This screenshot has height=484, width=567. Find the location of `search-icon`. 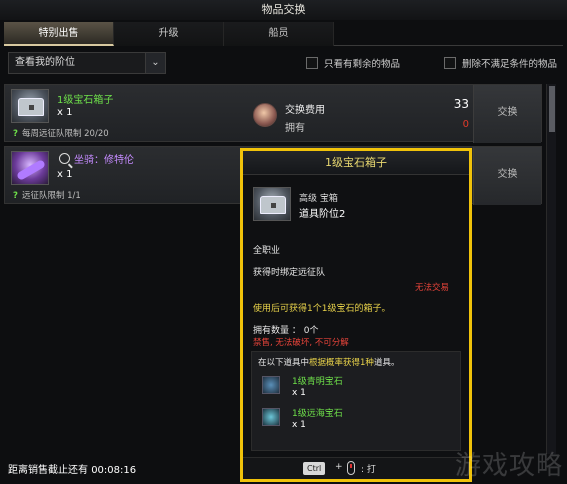

search-icon is located at coordinates (64, 158).